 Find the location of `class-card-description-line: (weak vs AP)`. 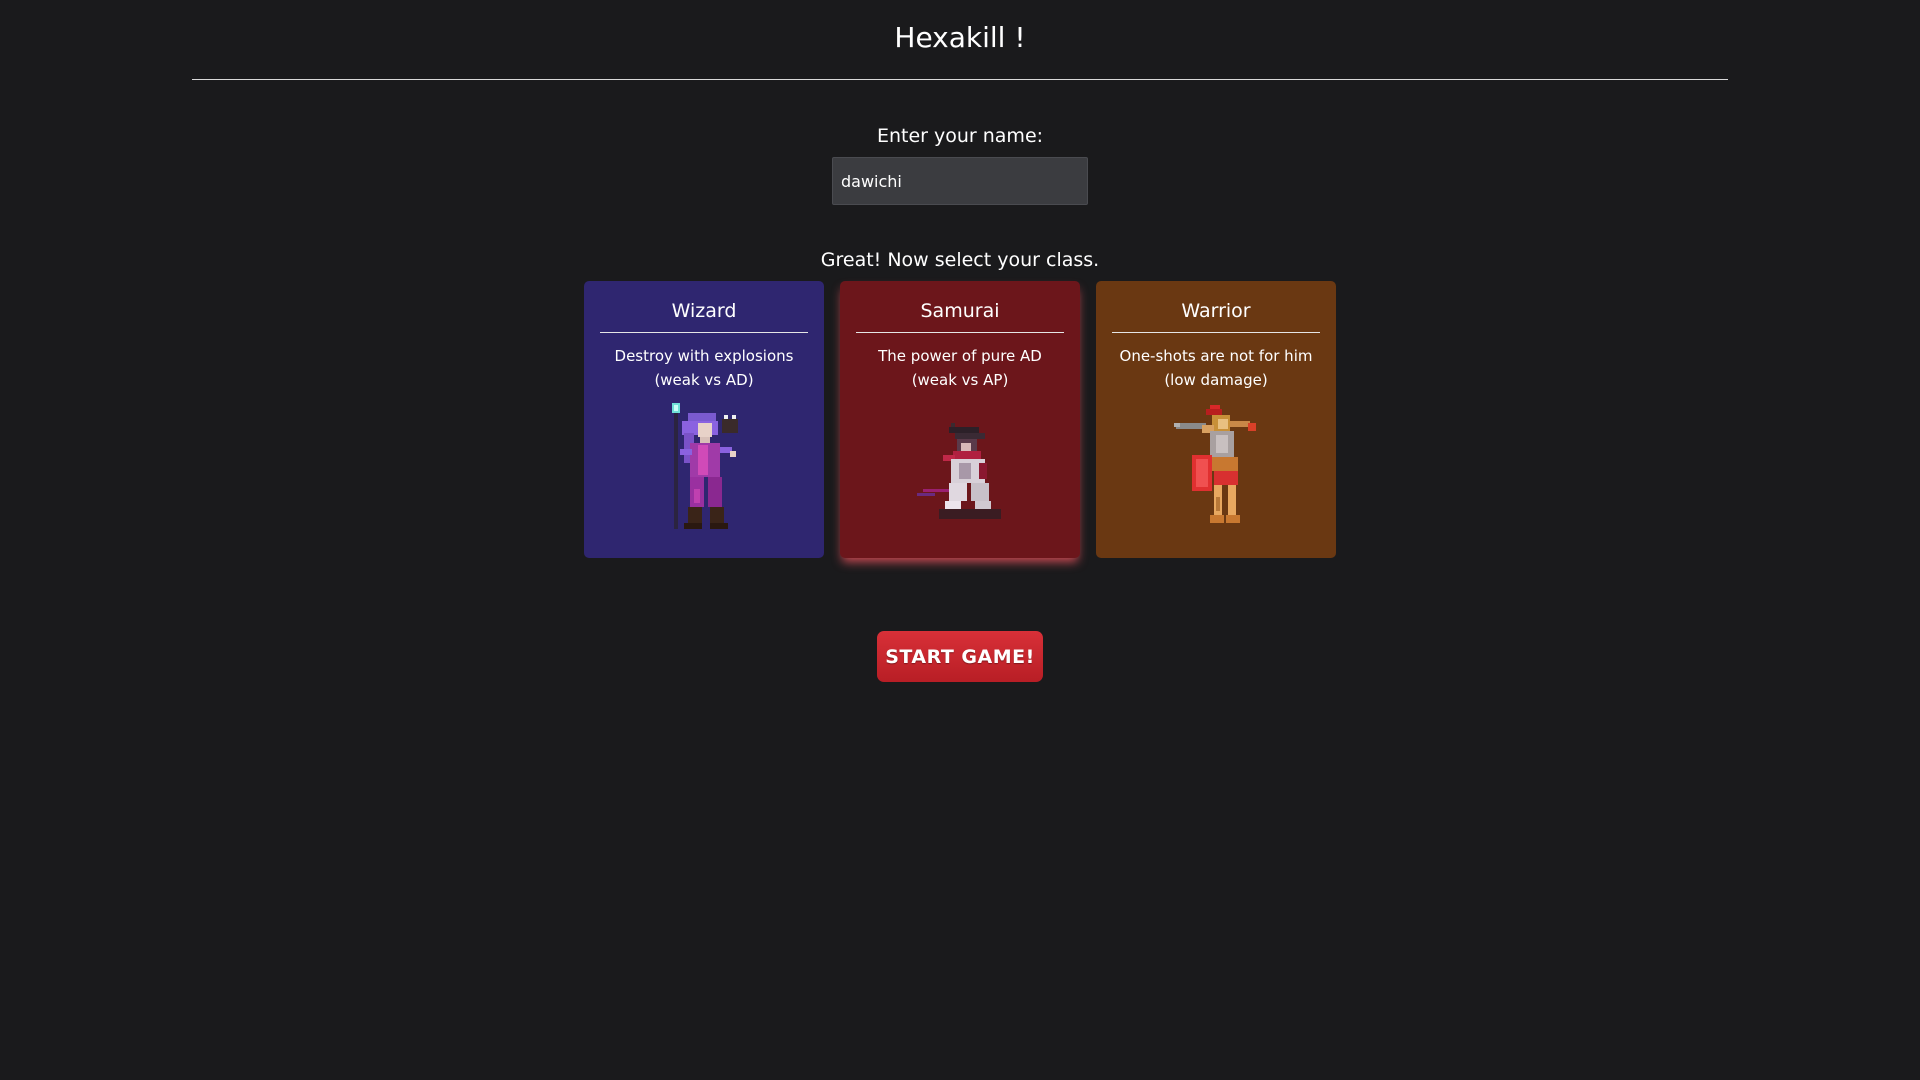

class-card-description-line: (weak vs AP) is located at coordinates (960, 380).